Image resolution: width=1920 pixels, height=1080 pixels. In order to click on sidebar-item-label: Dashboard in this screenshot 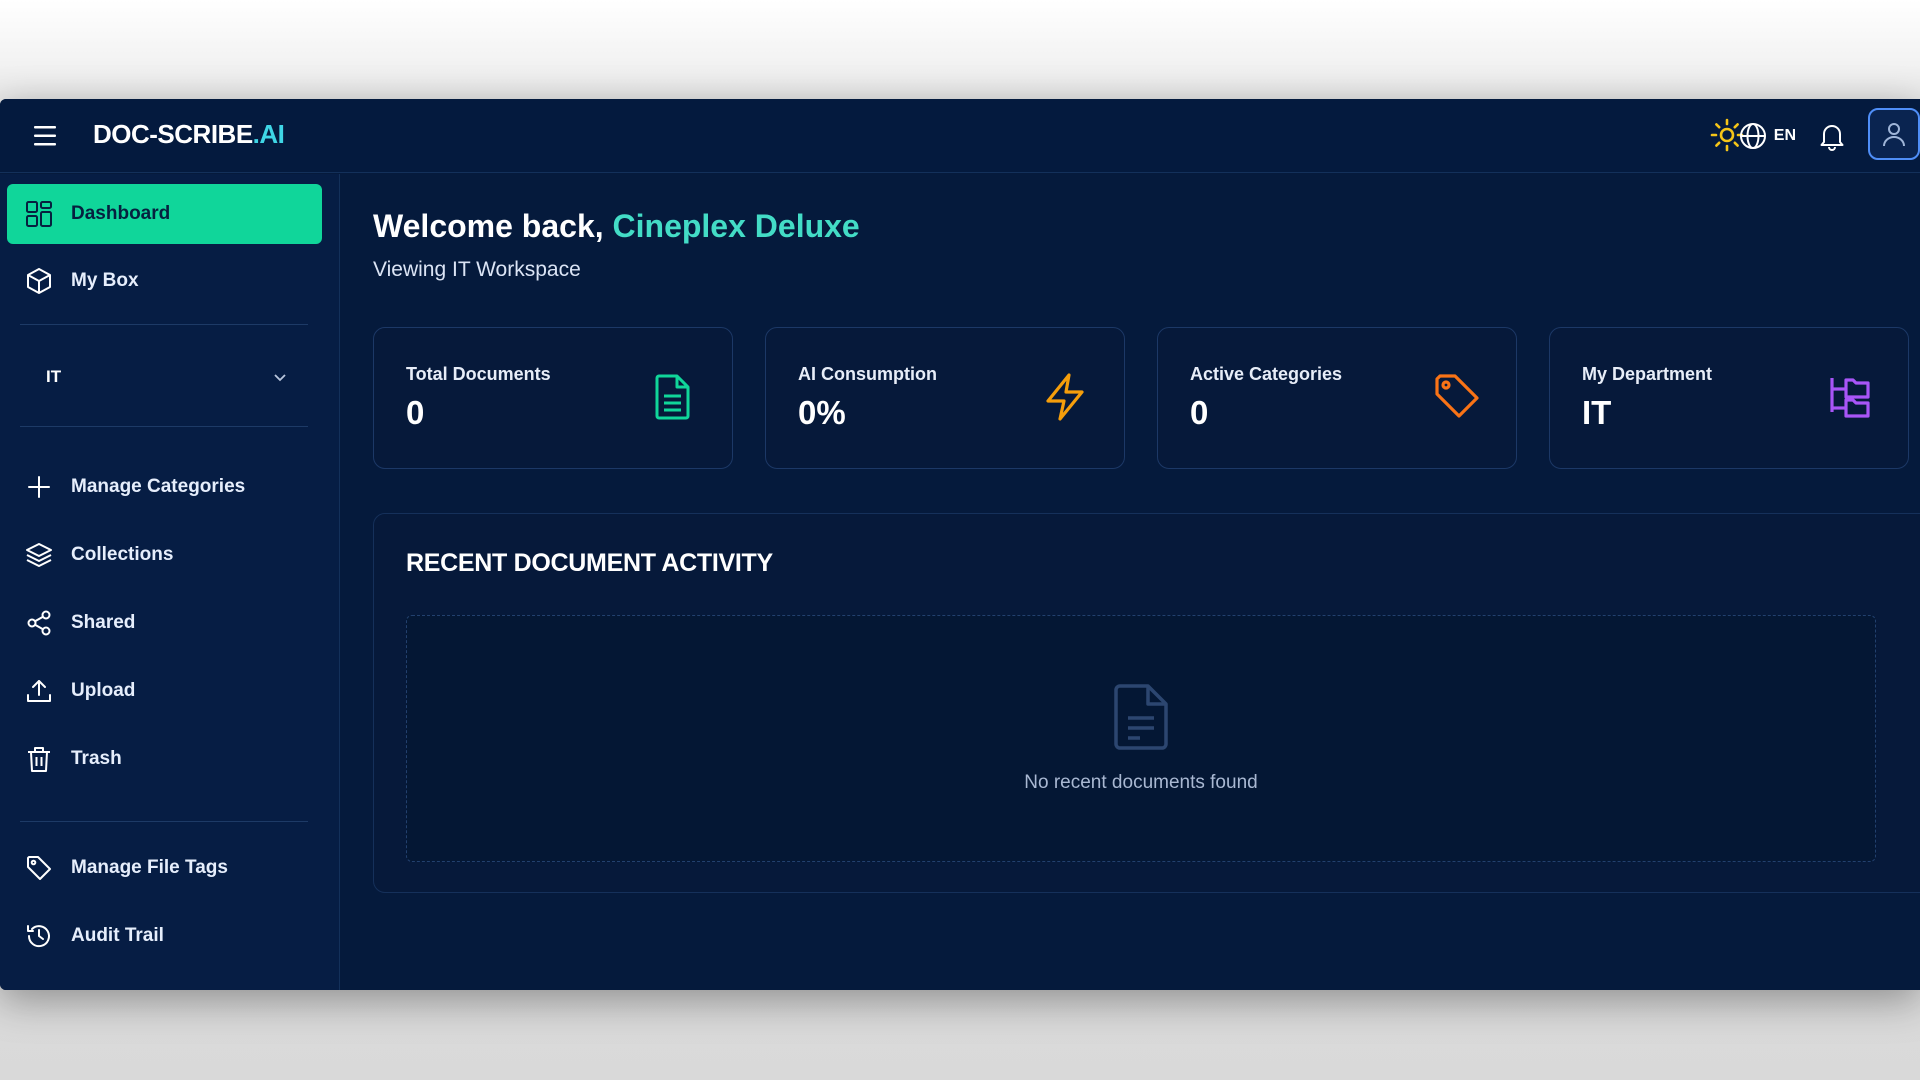, I will do `click(121, 213)`.